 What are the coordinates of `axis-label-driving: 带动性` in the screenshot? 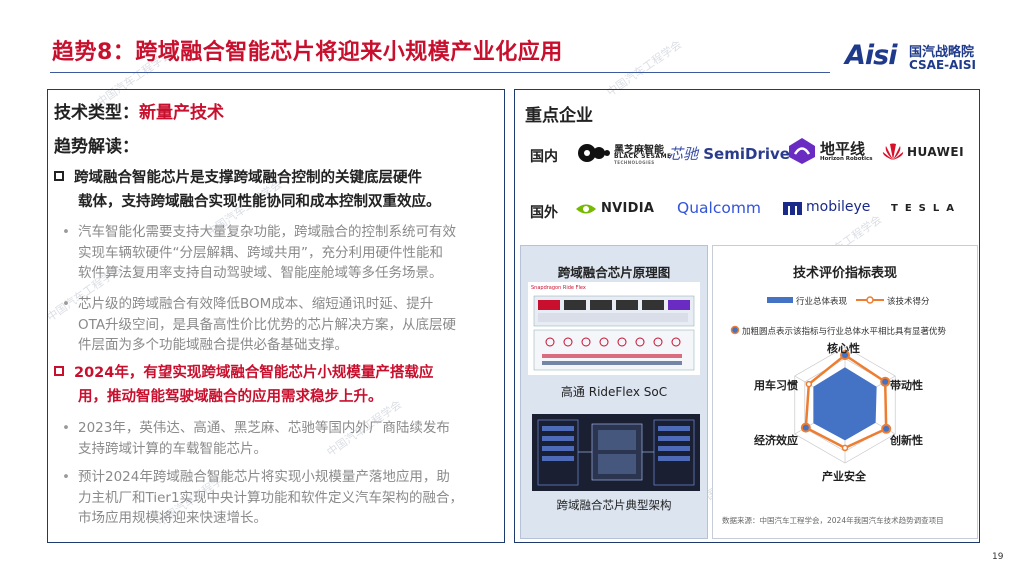 It's located at (906, 385).